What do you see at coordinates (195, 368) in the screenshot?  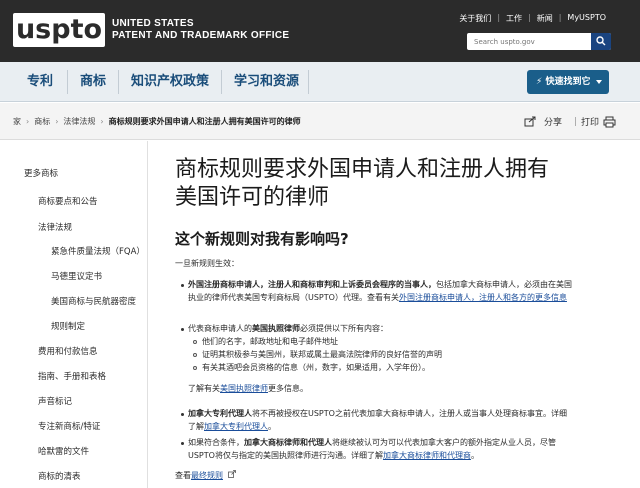 I see `sub-bullet` at bounding box center [195, 368].